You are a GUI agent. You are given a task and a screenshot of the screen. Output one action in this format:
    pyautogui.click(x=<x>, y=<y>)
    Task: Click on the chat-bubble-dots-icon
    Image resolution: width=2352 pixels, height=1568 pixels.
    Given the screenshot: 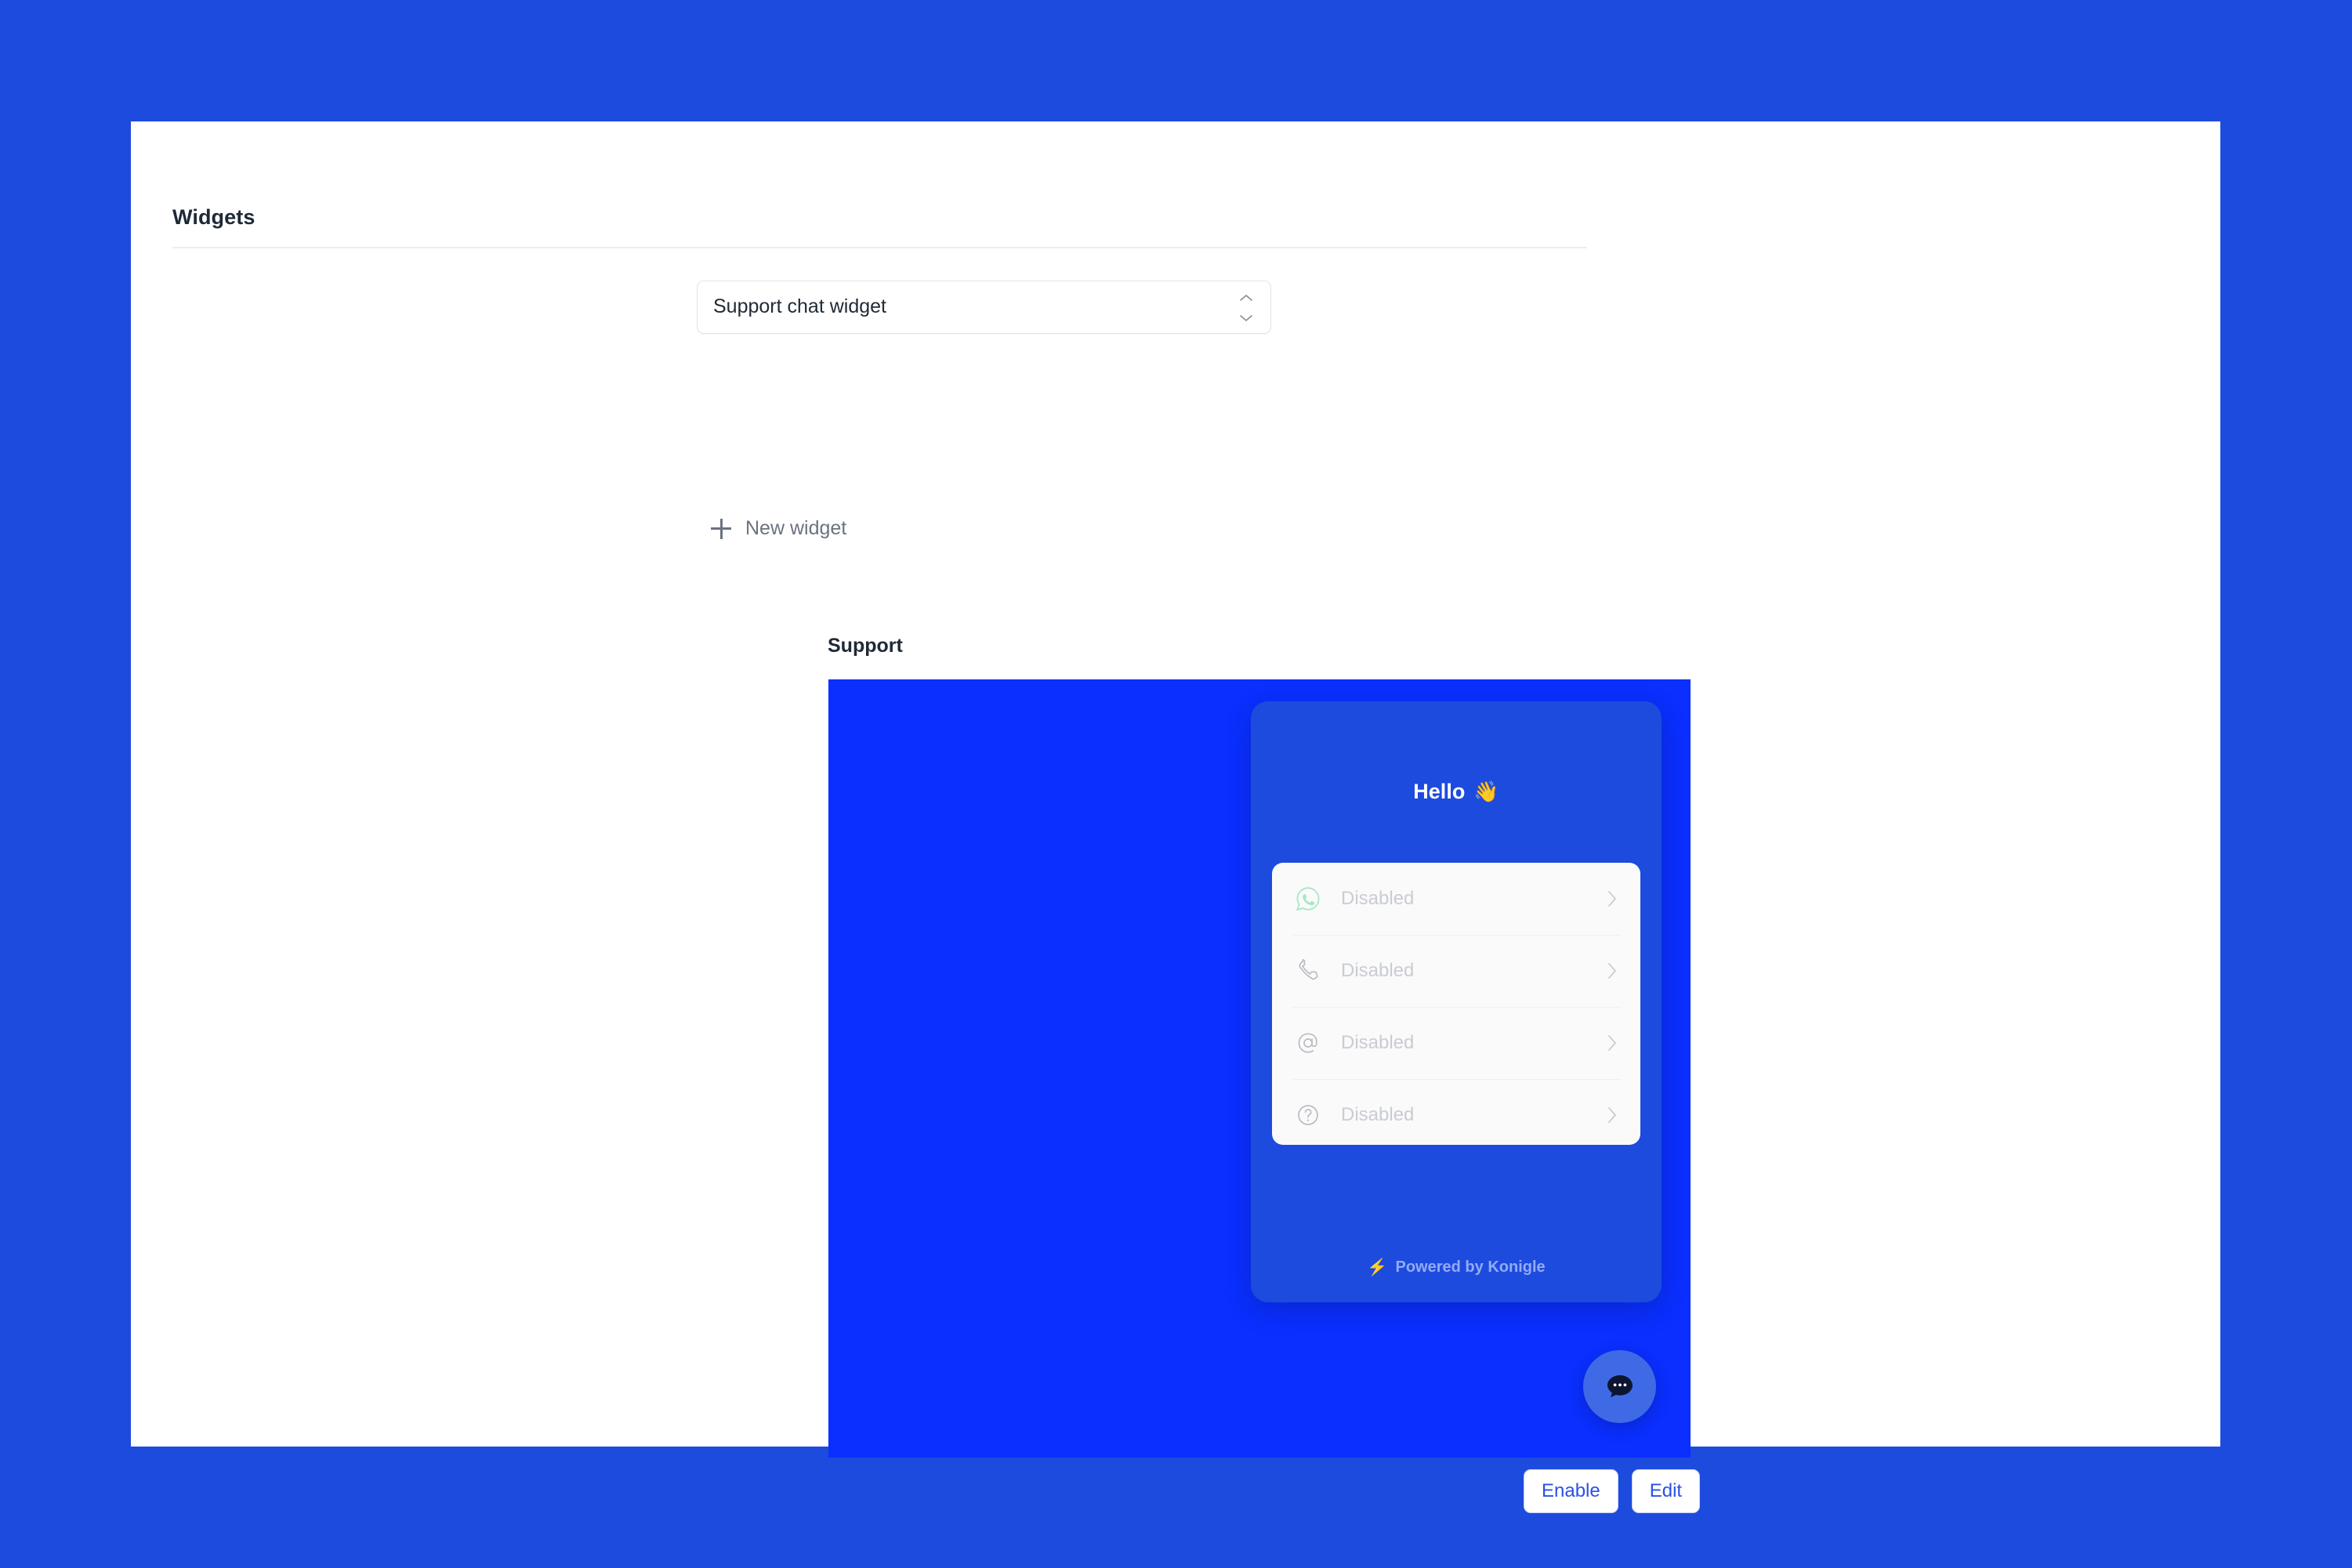 What is the action you would take?
    pyautogui.click(x=1620, y=1387)
    